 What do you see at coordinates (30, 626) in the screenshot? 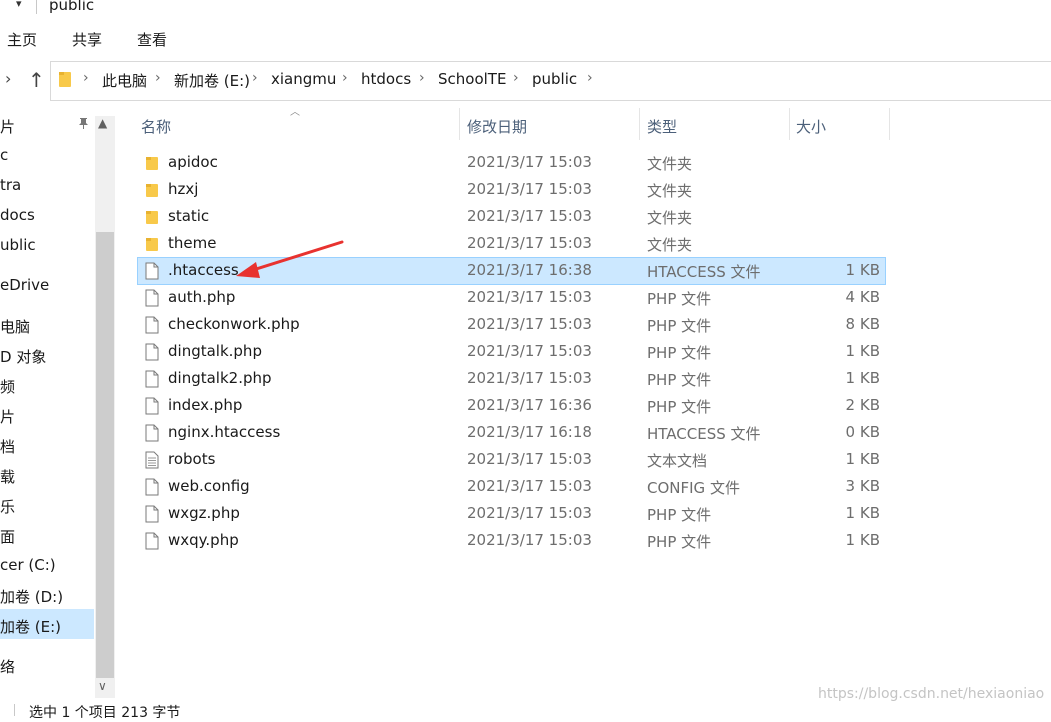
I see `nav-item: 加卷 (E:)` at bounding box center [30, 626].